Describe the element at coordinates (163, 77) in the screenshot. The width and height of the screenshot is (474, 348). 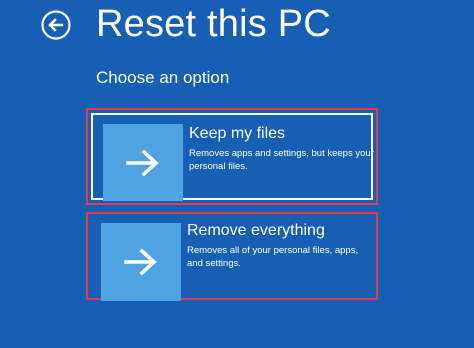
I see `page-subtitle: Choose an option` at that location.